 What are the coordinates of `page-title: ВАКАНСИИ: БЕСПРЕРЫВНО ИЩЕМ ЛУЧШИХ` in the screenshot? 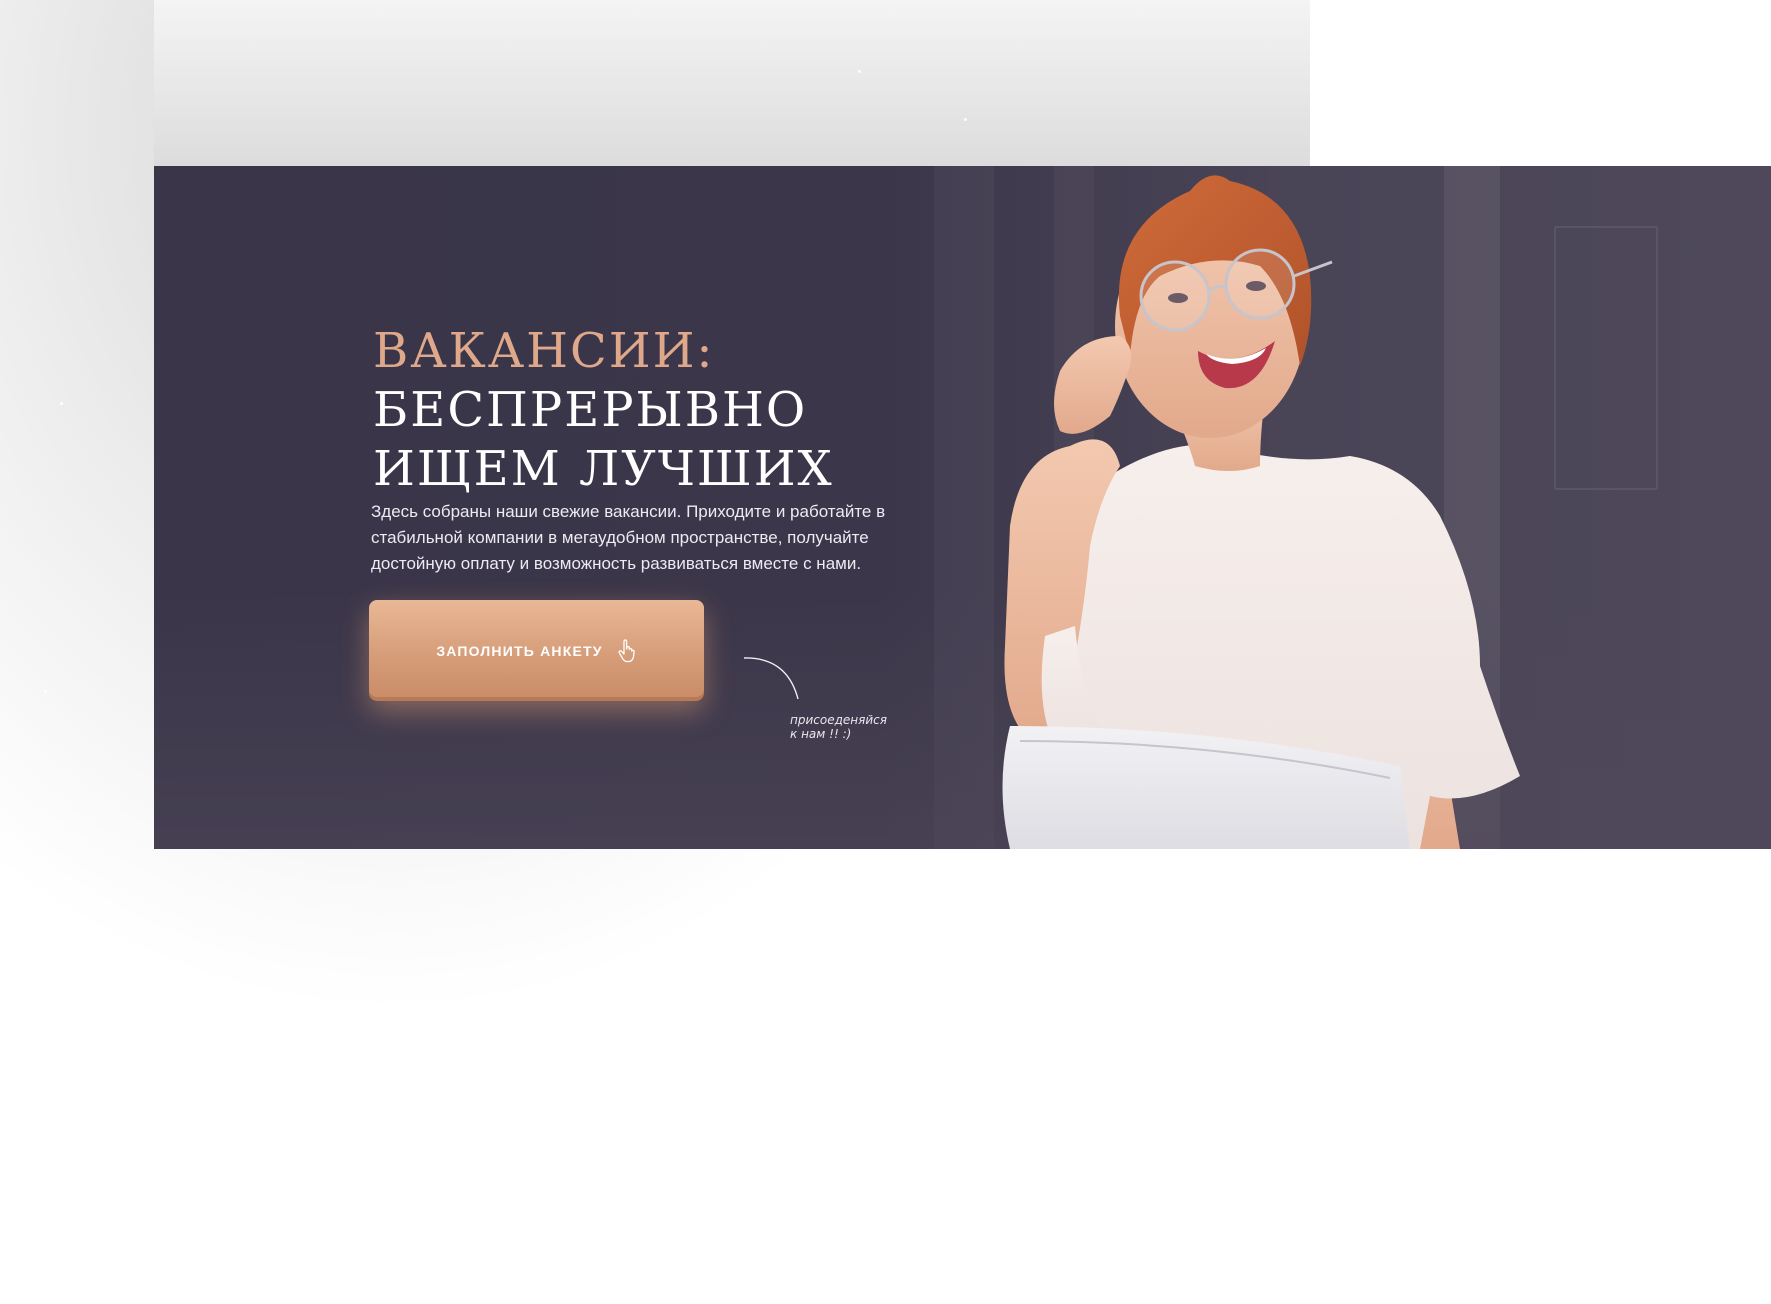 It's located at (603, 410).